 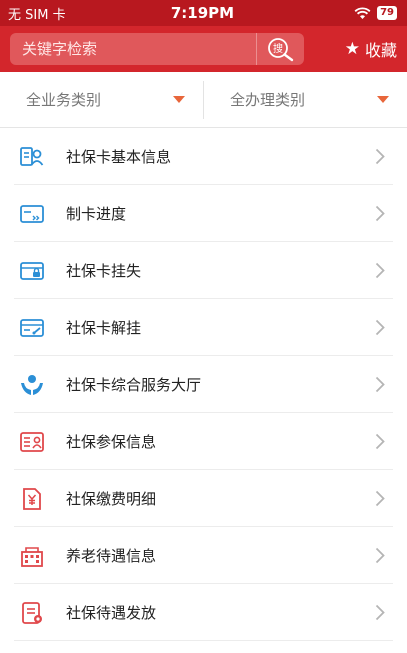 I want to click on list-item-insurance-info: 社保参保信息, so click(x=203, y=441).